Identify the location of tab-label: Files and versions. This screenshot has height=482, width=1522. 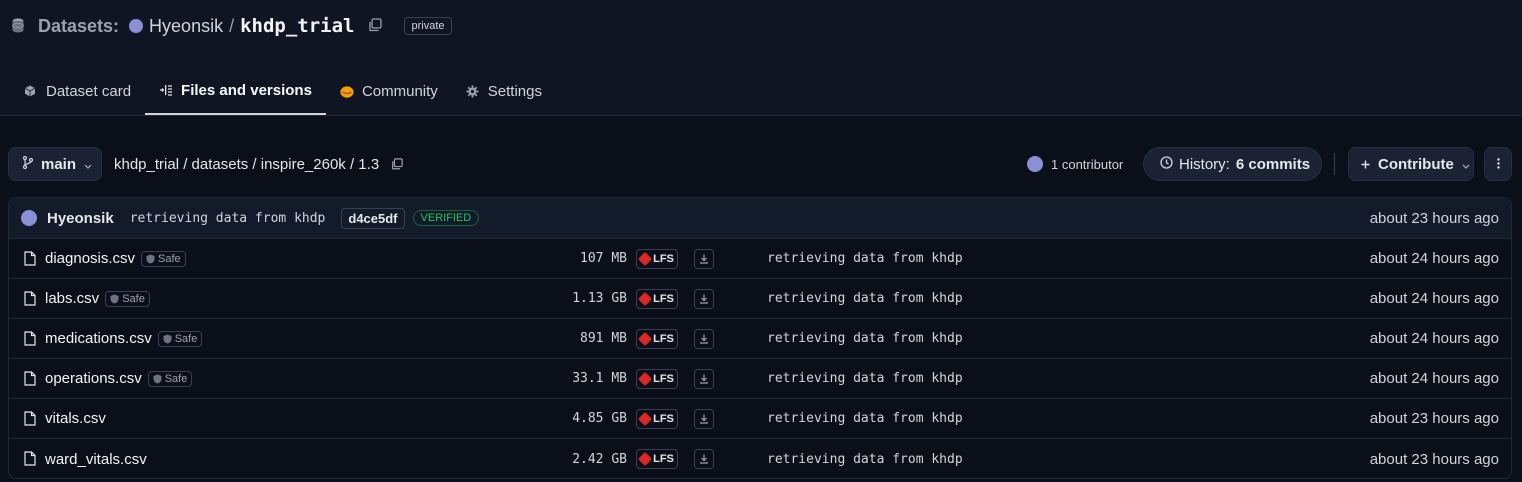
(246, 90).